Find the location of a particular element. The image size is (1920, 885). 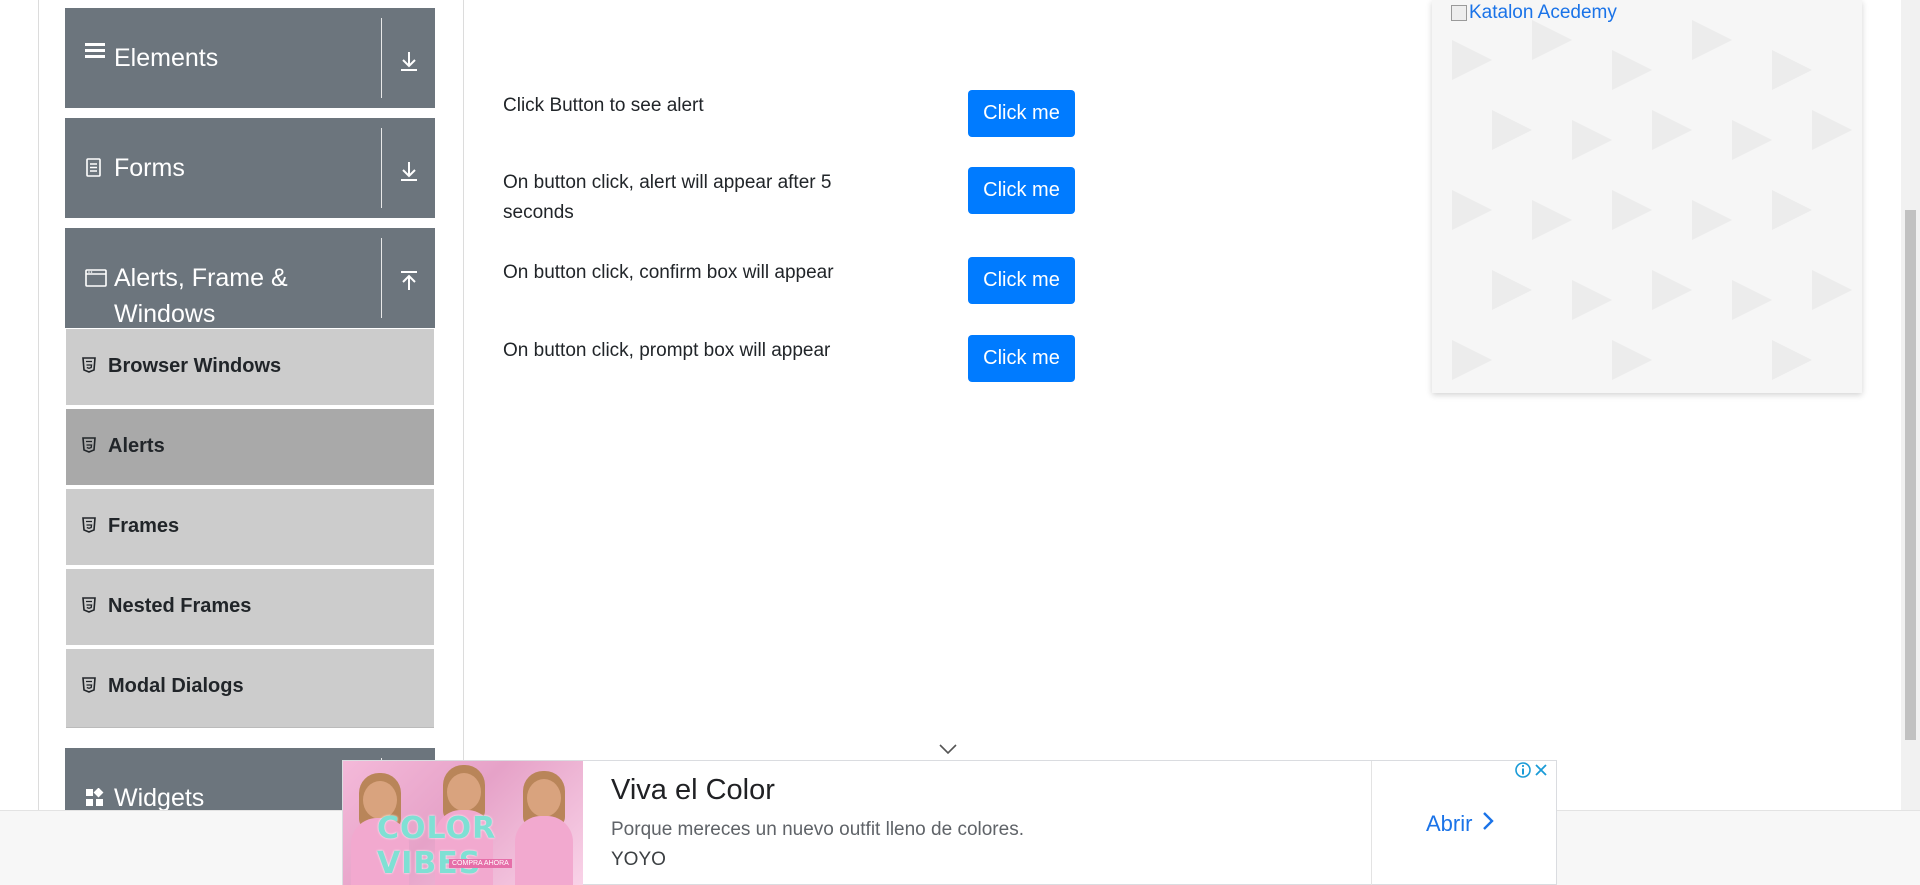

sidebar-item-label: Frames is located at coordinates (144, 526).